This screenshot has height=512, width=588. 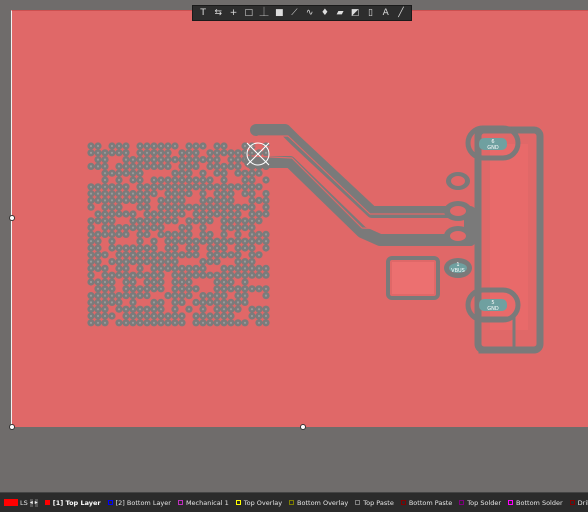 I want to click on layer-set-selector: LS, so click(x=16, y=503).